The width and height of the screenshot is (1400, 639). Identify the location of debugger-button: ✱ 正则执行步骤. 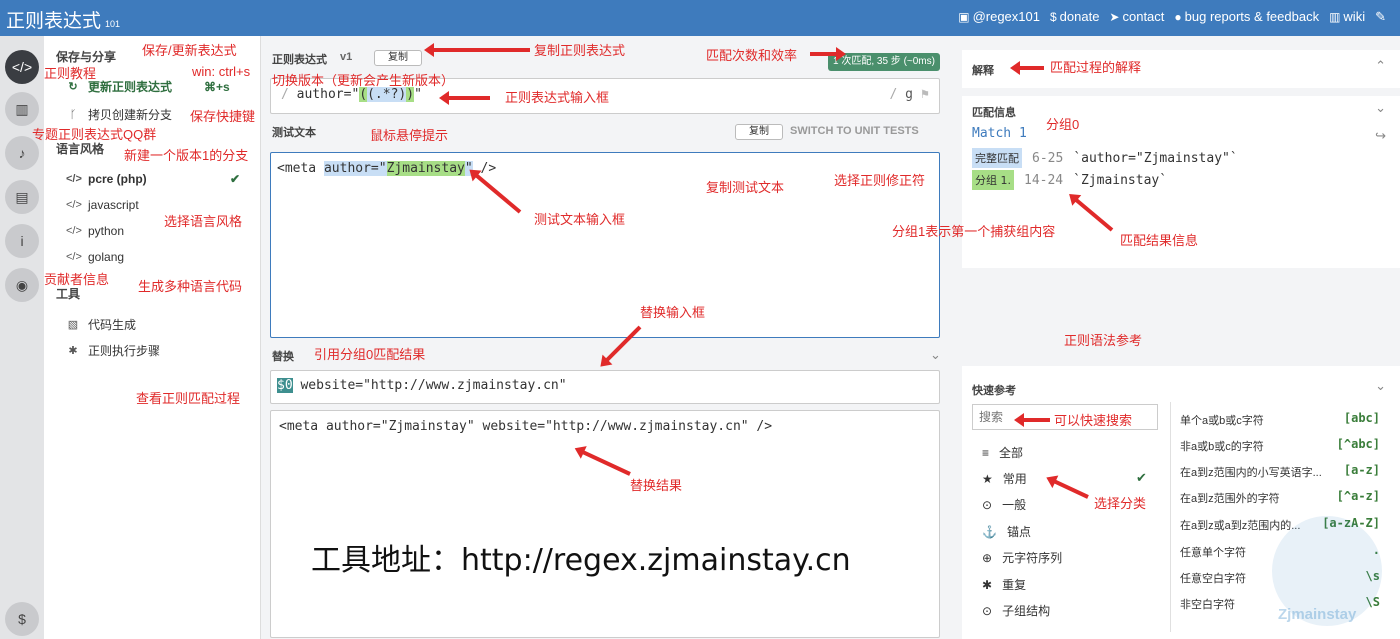
(113, 350).